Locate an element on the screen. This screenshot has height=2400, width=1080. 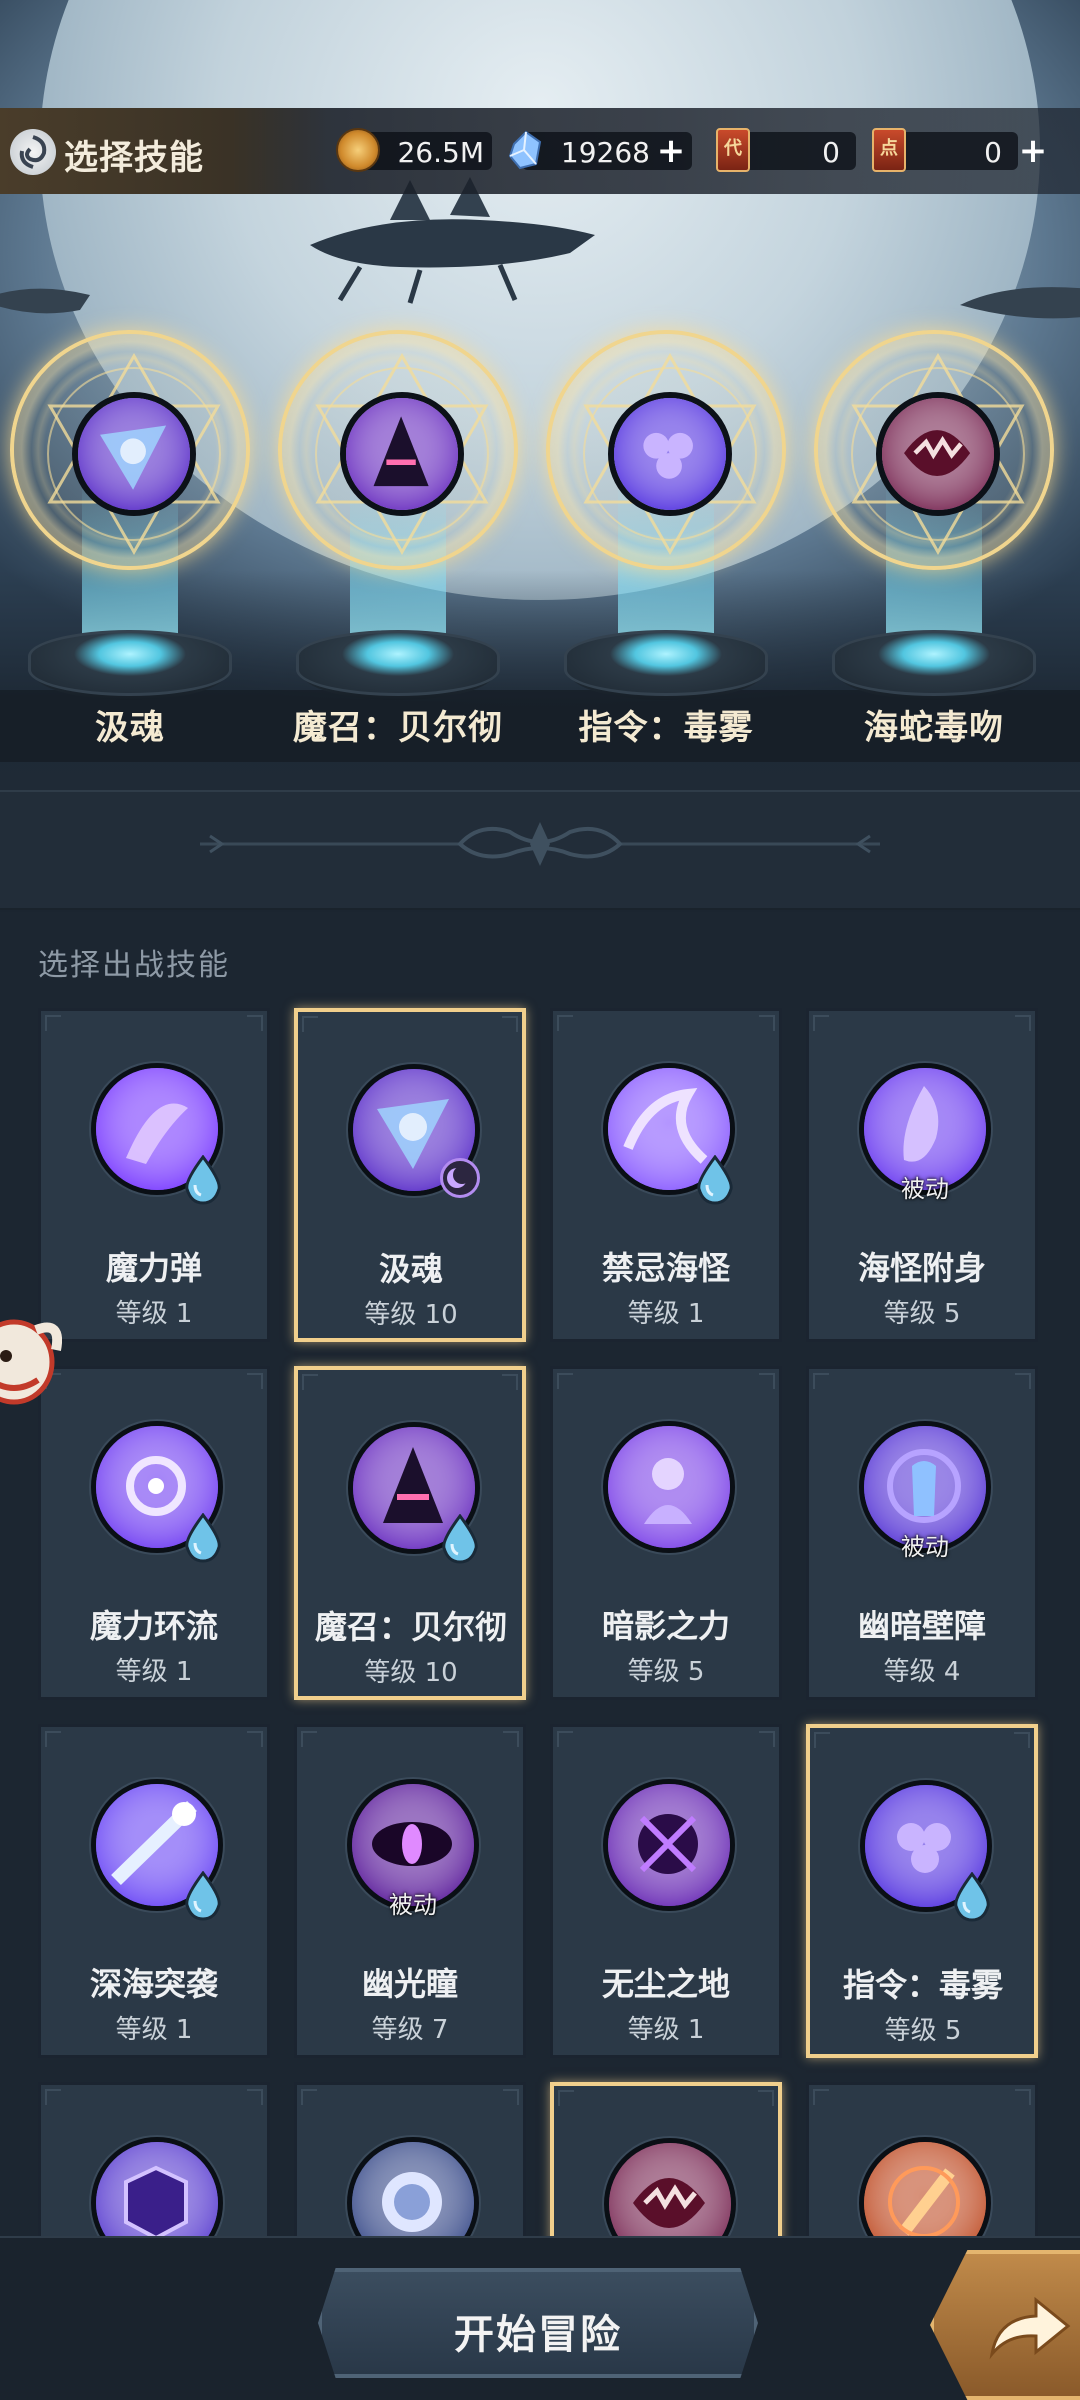
skill-name: 禁忌海怪 is located at coordinates (665, 1268).